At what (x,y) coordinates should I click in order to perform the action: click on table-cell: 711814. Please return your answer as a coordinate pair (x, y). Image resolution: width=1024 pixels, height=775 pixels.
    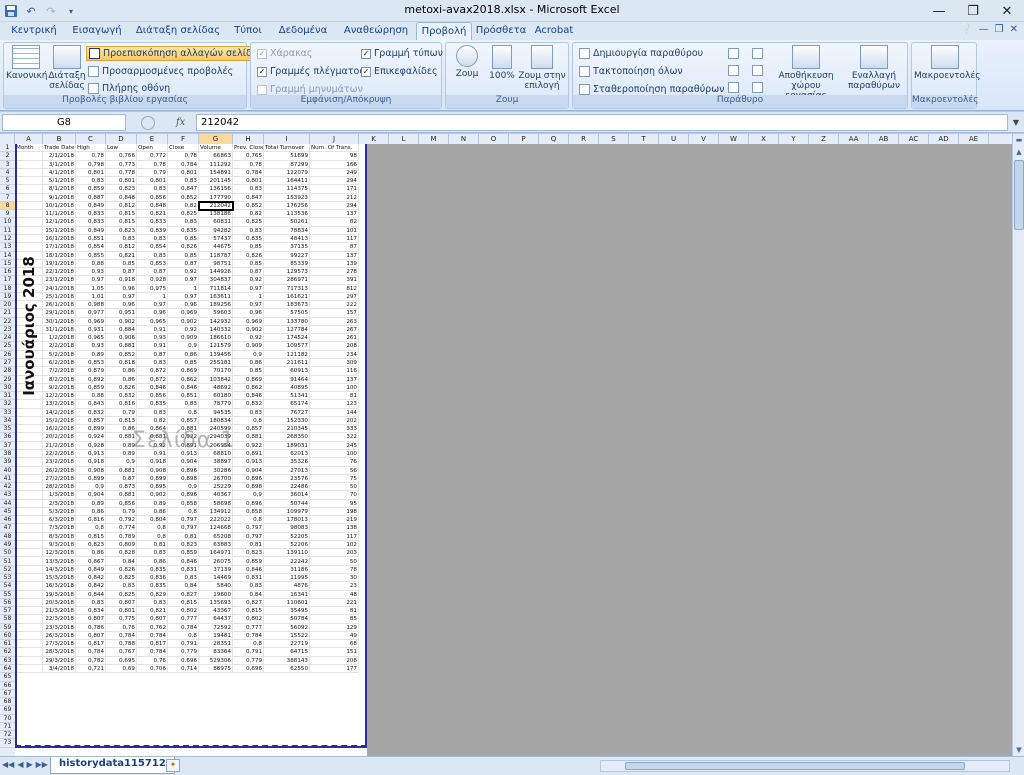
    Looking at the image, I should click on (216, 288).